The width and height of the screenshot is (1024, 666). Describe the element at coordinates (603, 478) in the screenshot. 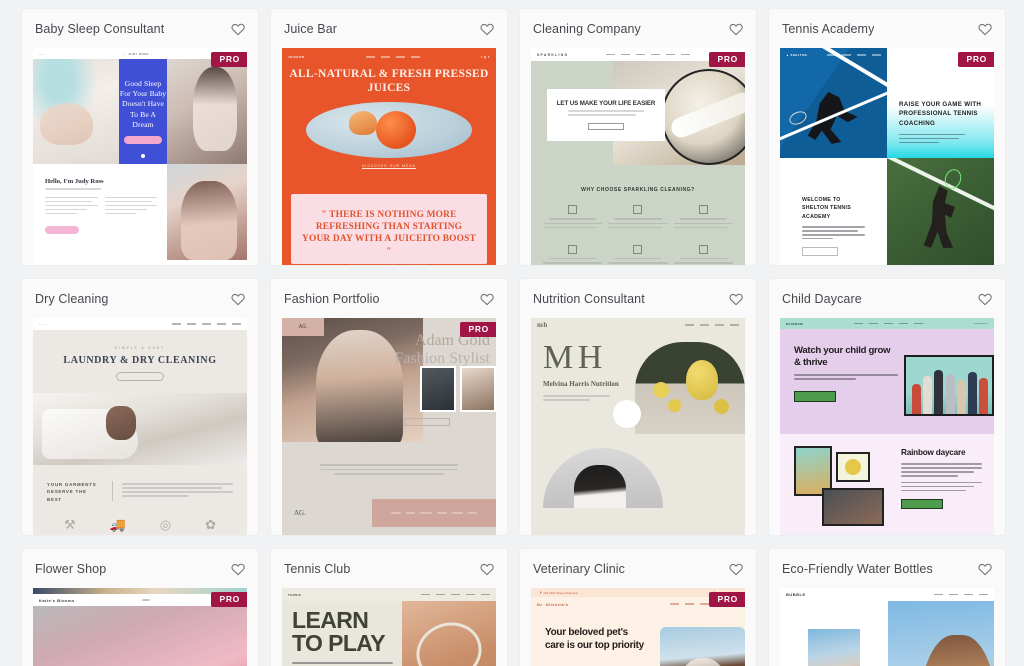

I see `preview-image-portrait` at that location.